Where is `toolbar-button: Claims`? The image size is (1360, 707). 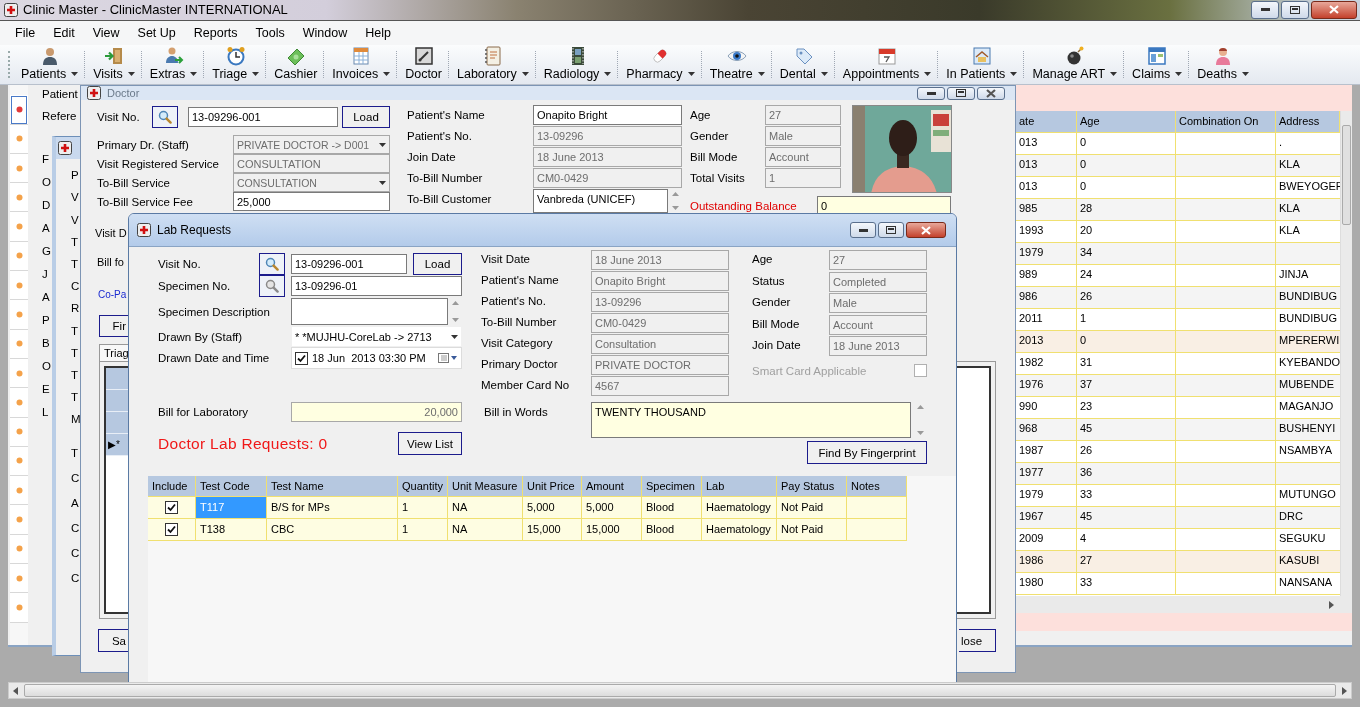
toolbar-button: Claims is located at coordinates (1156, 64).